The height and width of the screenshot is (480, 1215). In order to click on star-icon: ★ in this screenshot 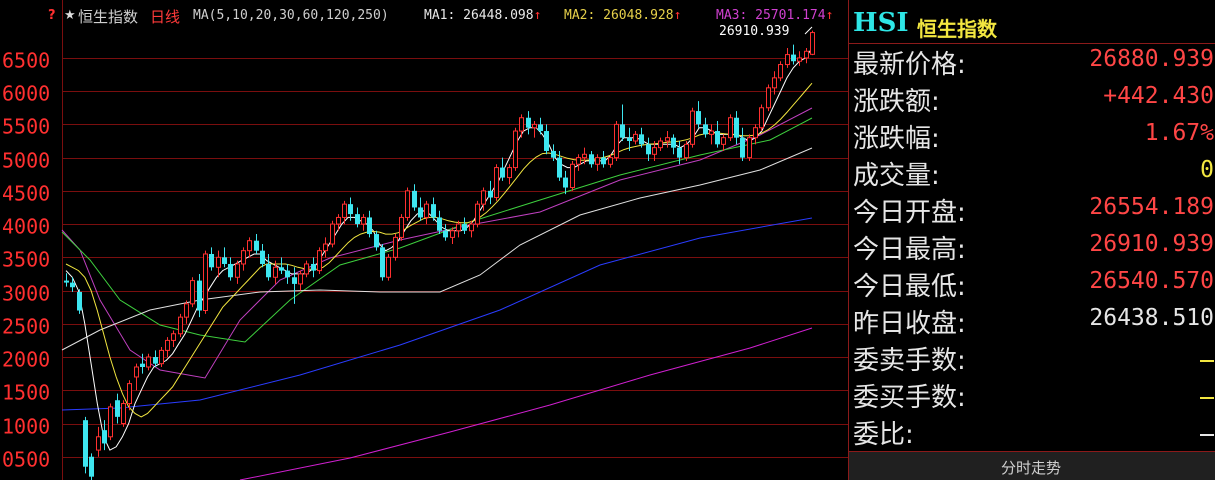, I will do `click(70, 15)`.